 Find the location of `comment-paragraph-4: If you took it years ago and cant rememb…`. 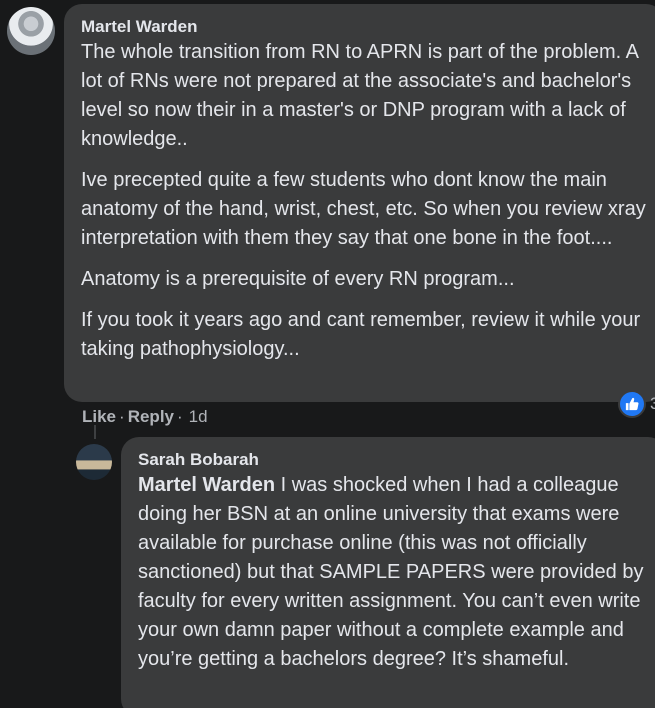

comment-paragraph-4: If you took it years ago and cant rememb… is located at coordinates (361, 334).